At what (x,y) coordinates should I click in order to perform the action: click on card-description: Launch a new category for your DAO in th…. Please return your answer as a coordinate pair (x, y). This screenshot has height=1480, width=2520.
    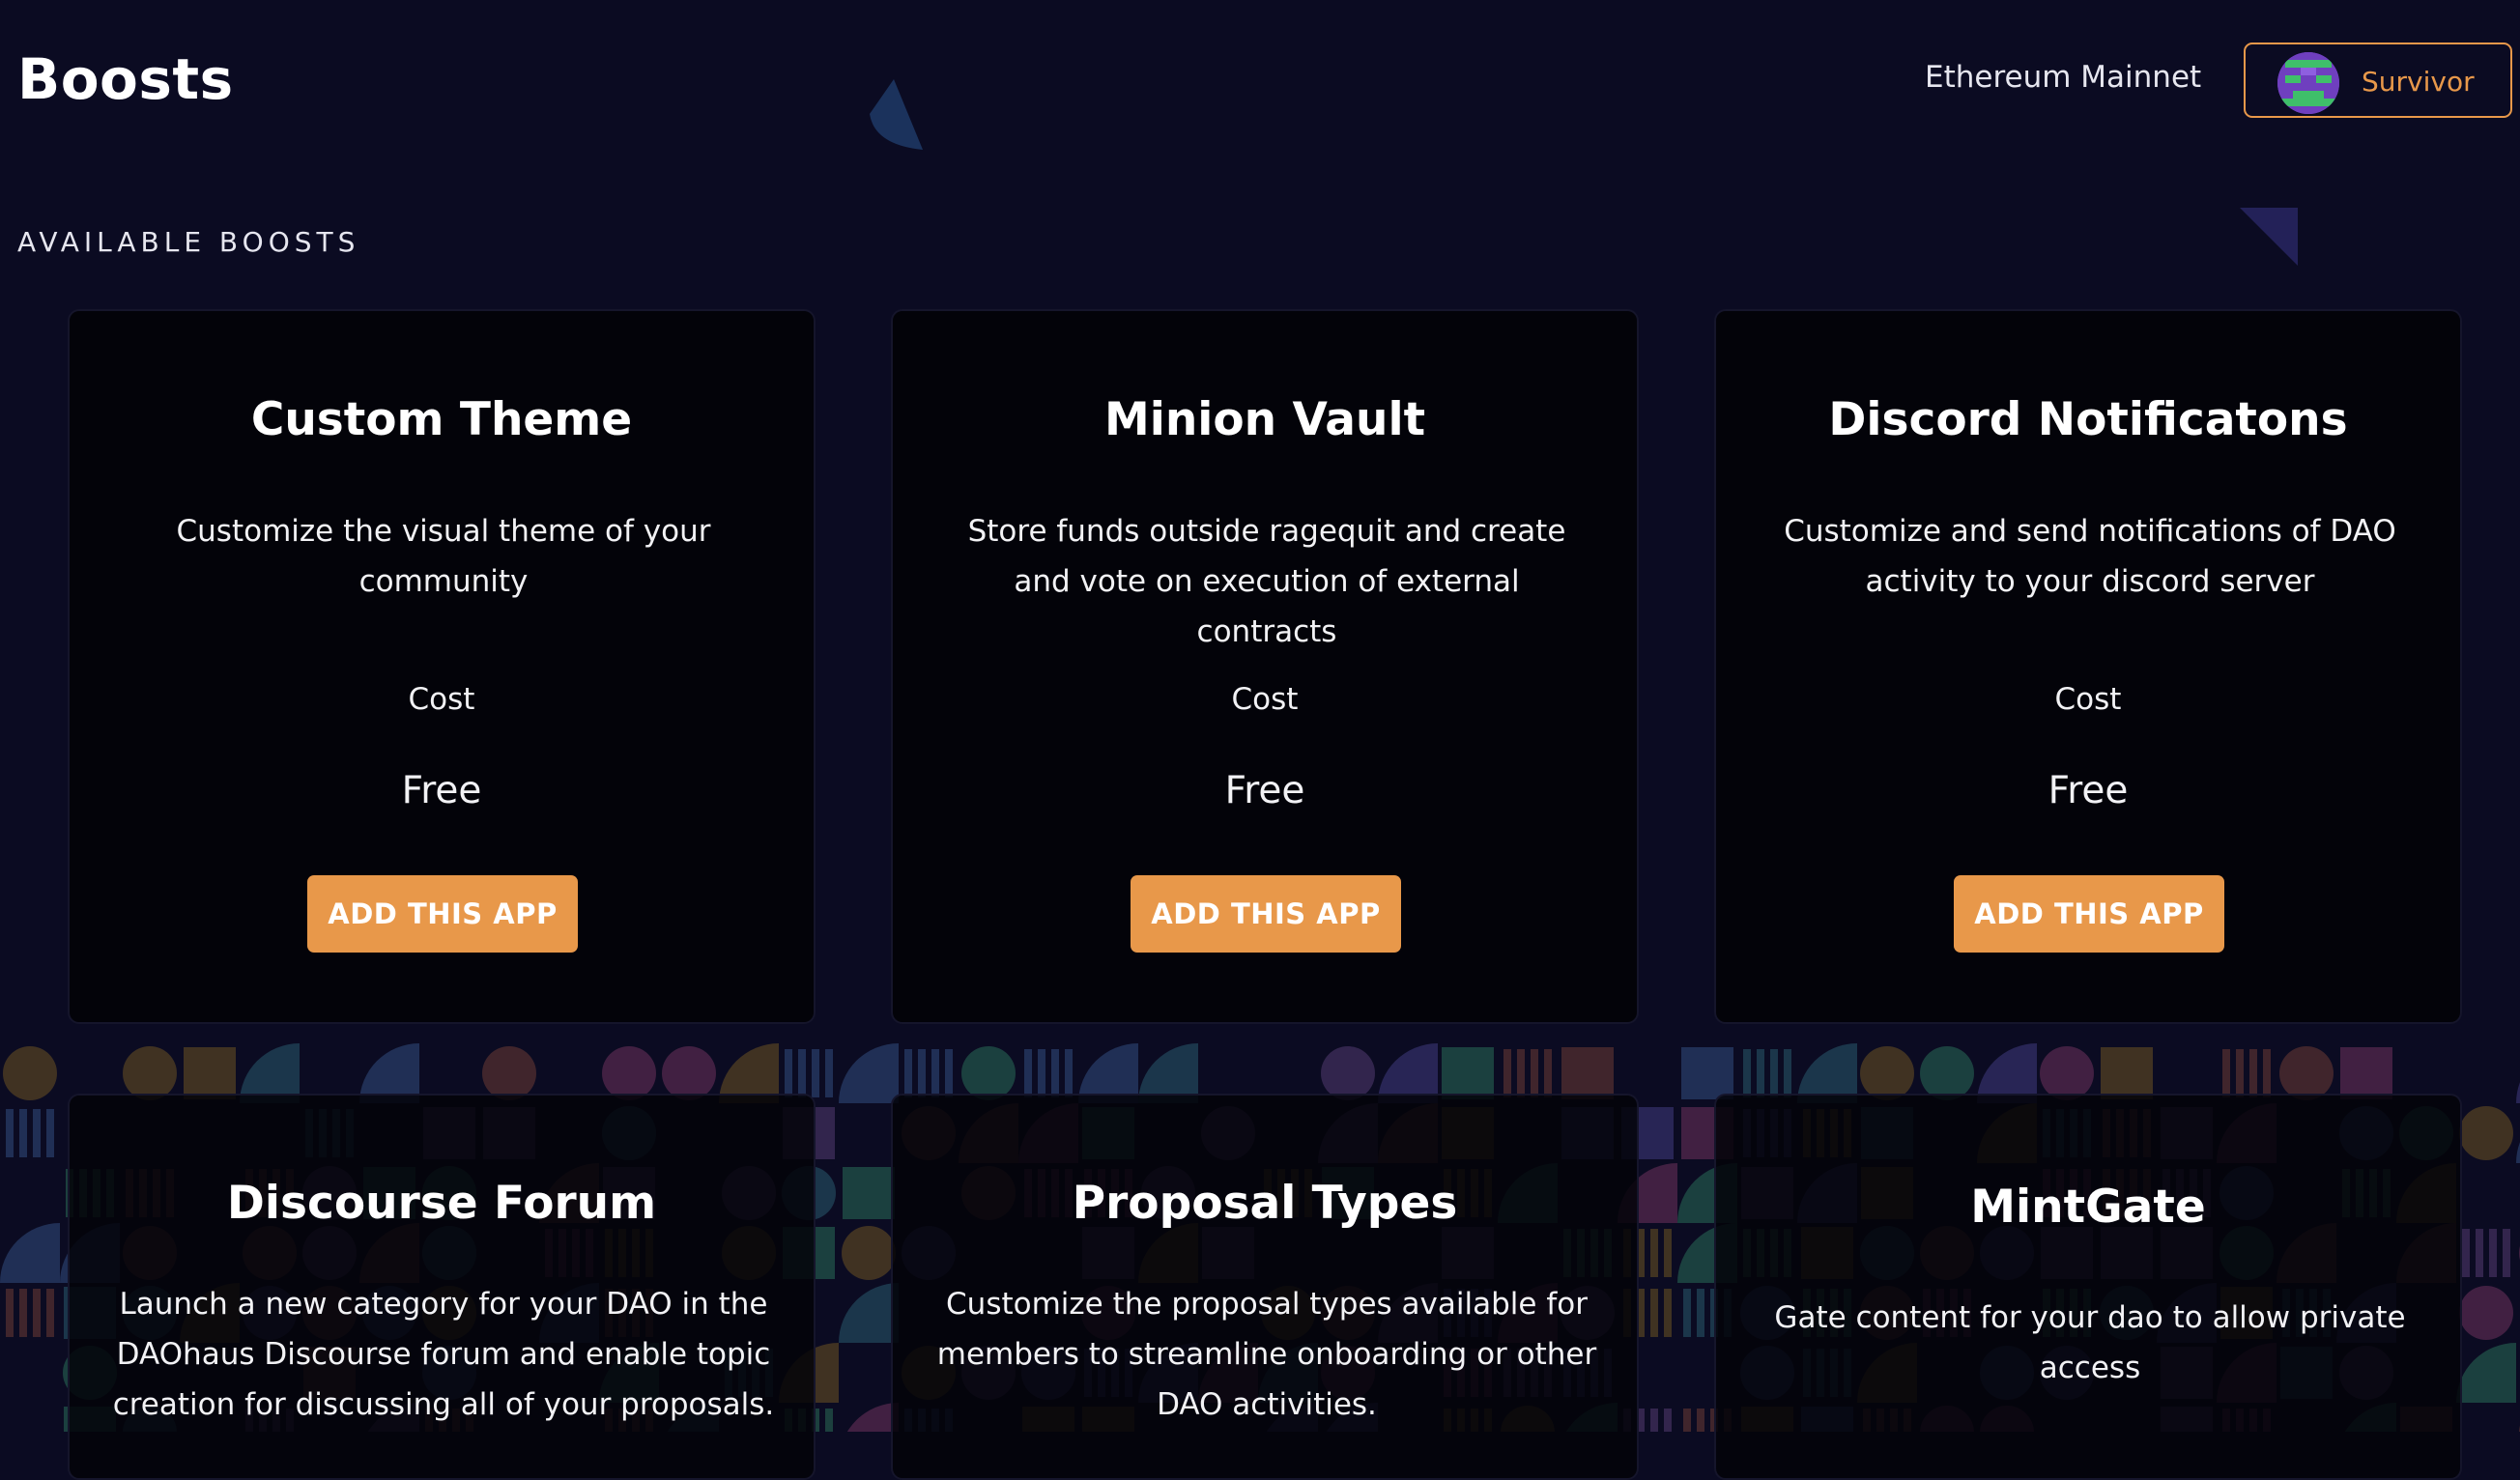
    Looking at the image, I should click on (444, 1355).